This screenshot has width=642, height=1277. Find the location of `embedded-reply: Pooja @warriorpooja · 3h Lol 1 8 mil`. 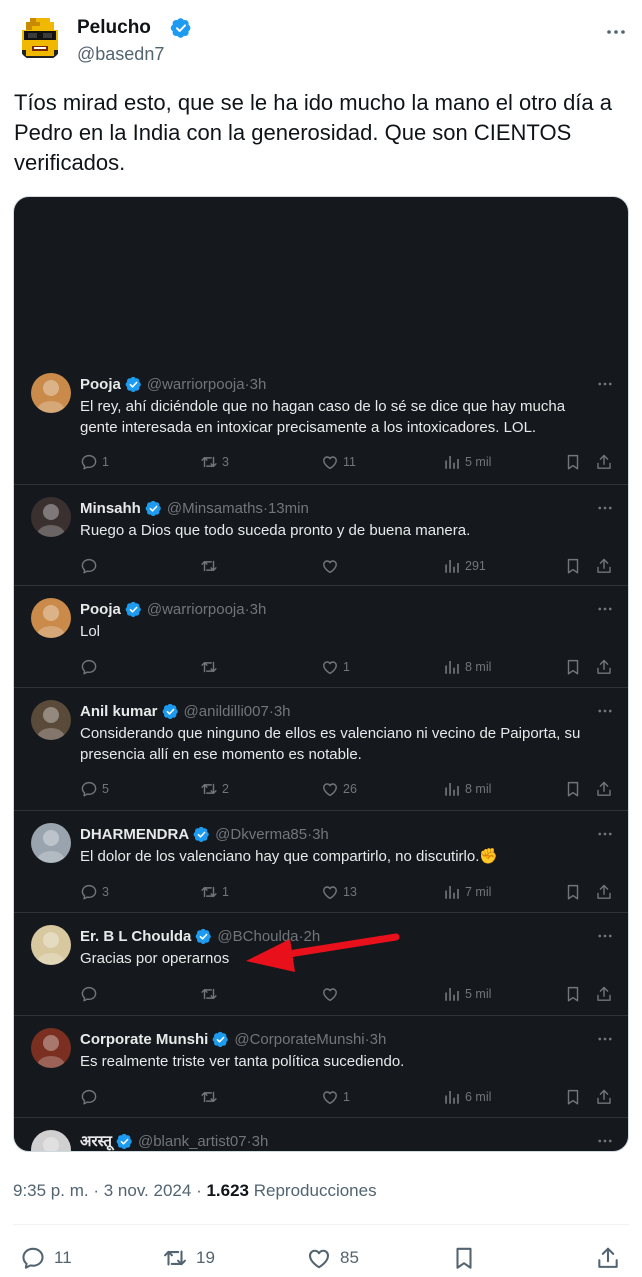

embedded-reply: Pooja @warriorpooja · 3h Lol 1 8 mil is located at coordinates (321, 637).